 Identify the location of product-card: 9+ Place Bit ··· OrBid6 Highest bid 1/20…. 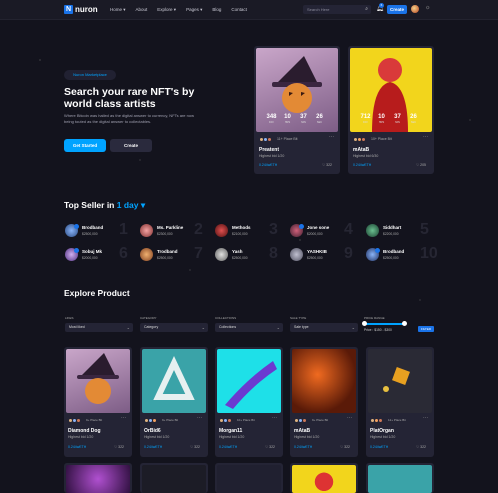
(174, 402).